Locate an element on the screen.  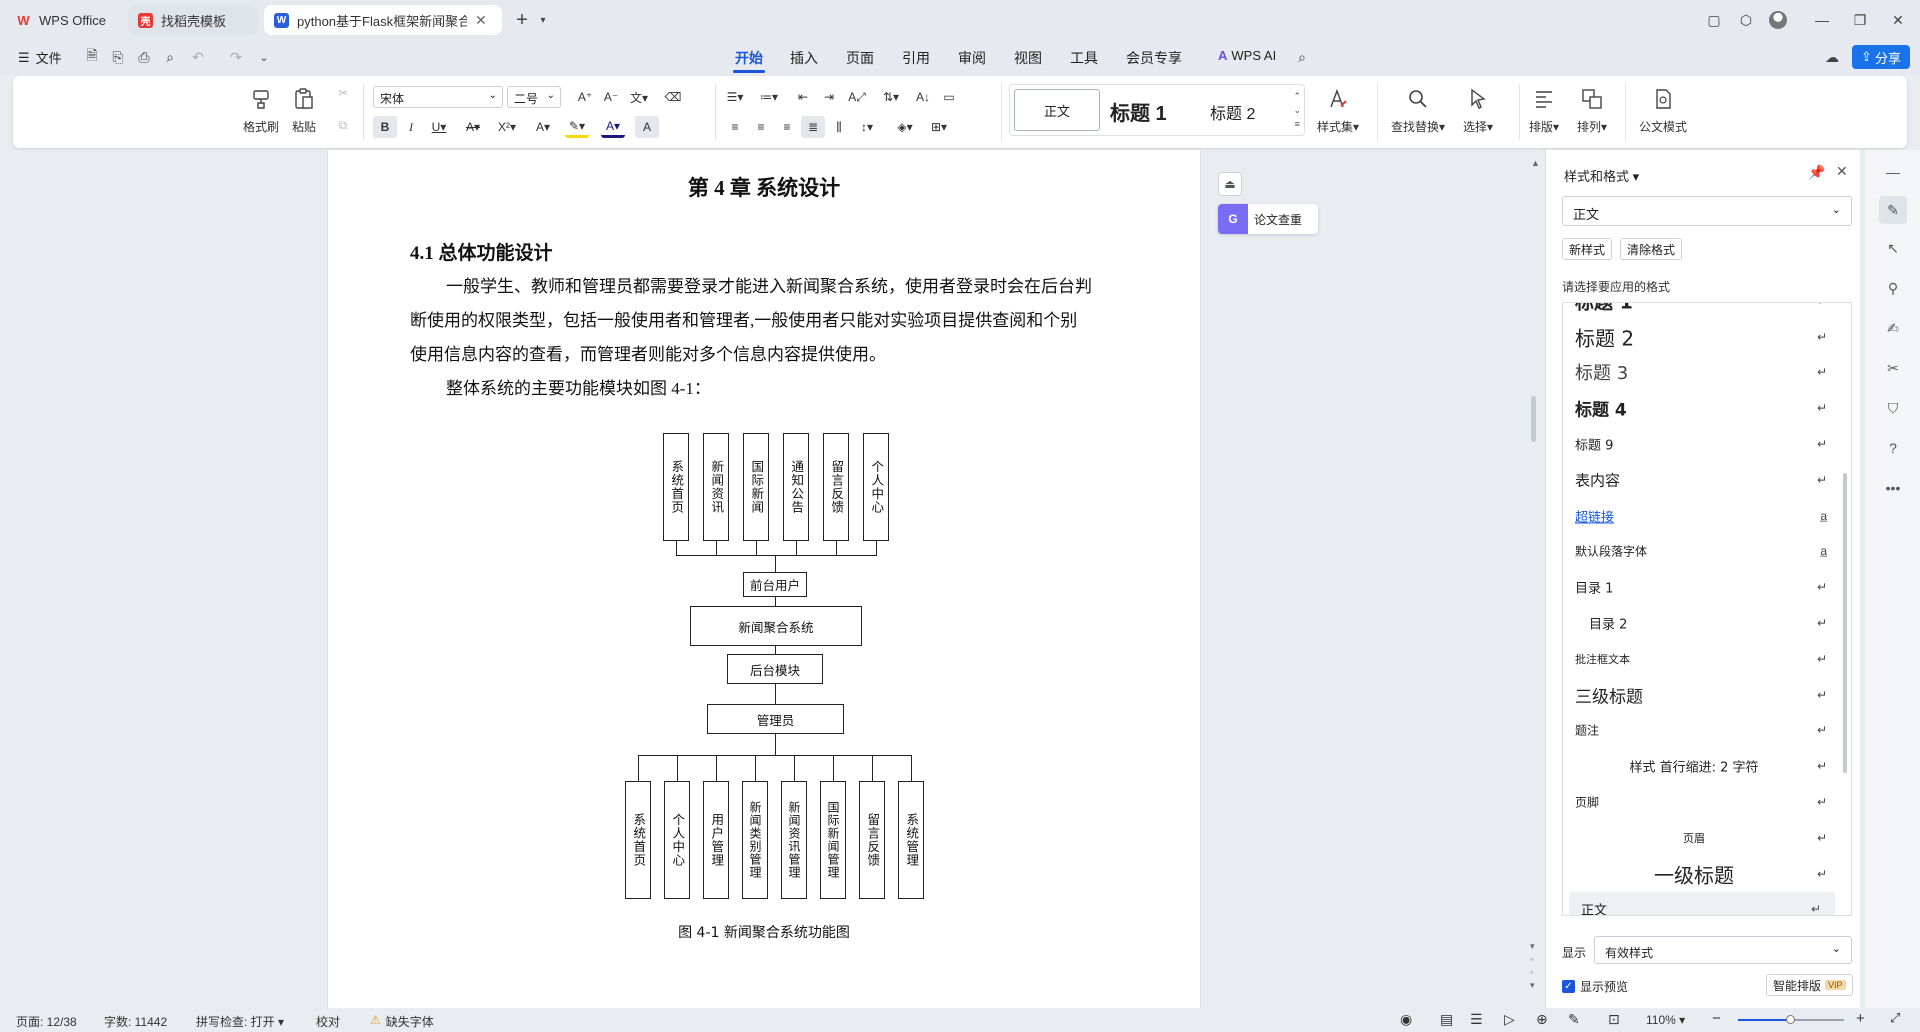
font-color-icon: A▾ is located at coordinates (613, 127).